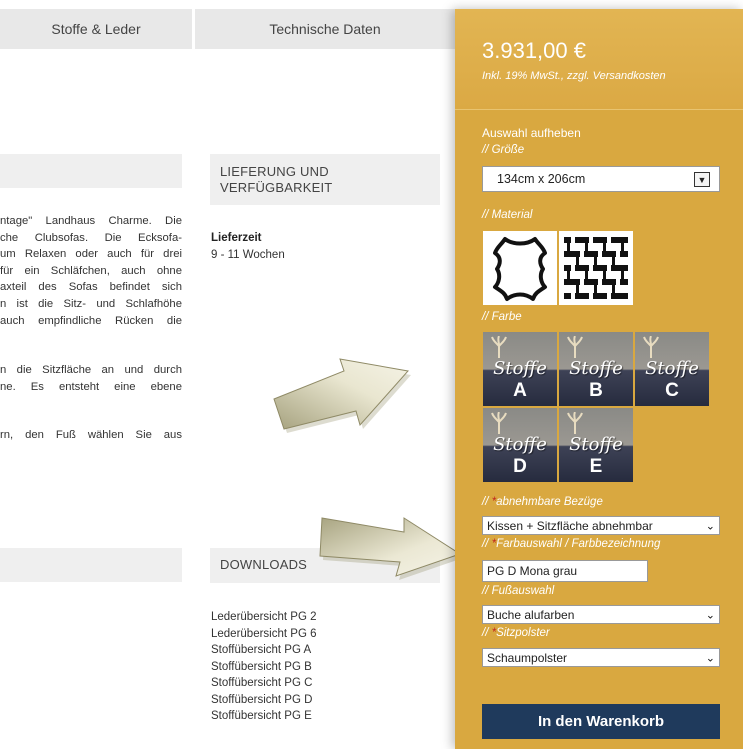  I want to click on fabric-swatch-letter: D, so click(520, 466).